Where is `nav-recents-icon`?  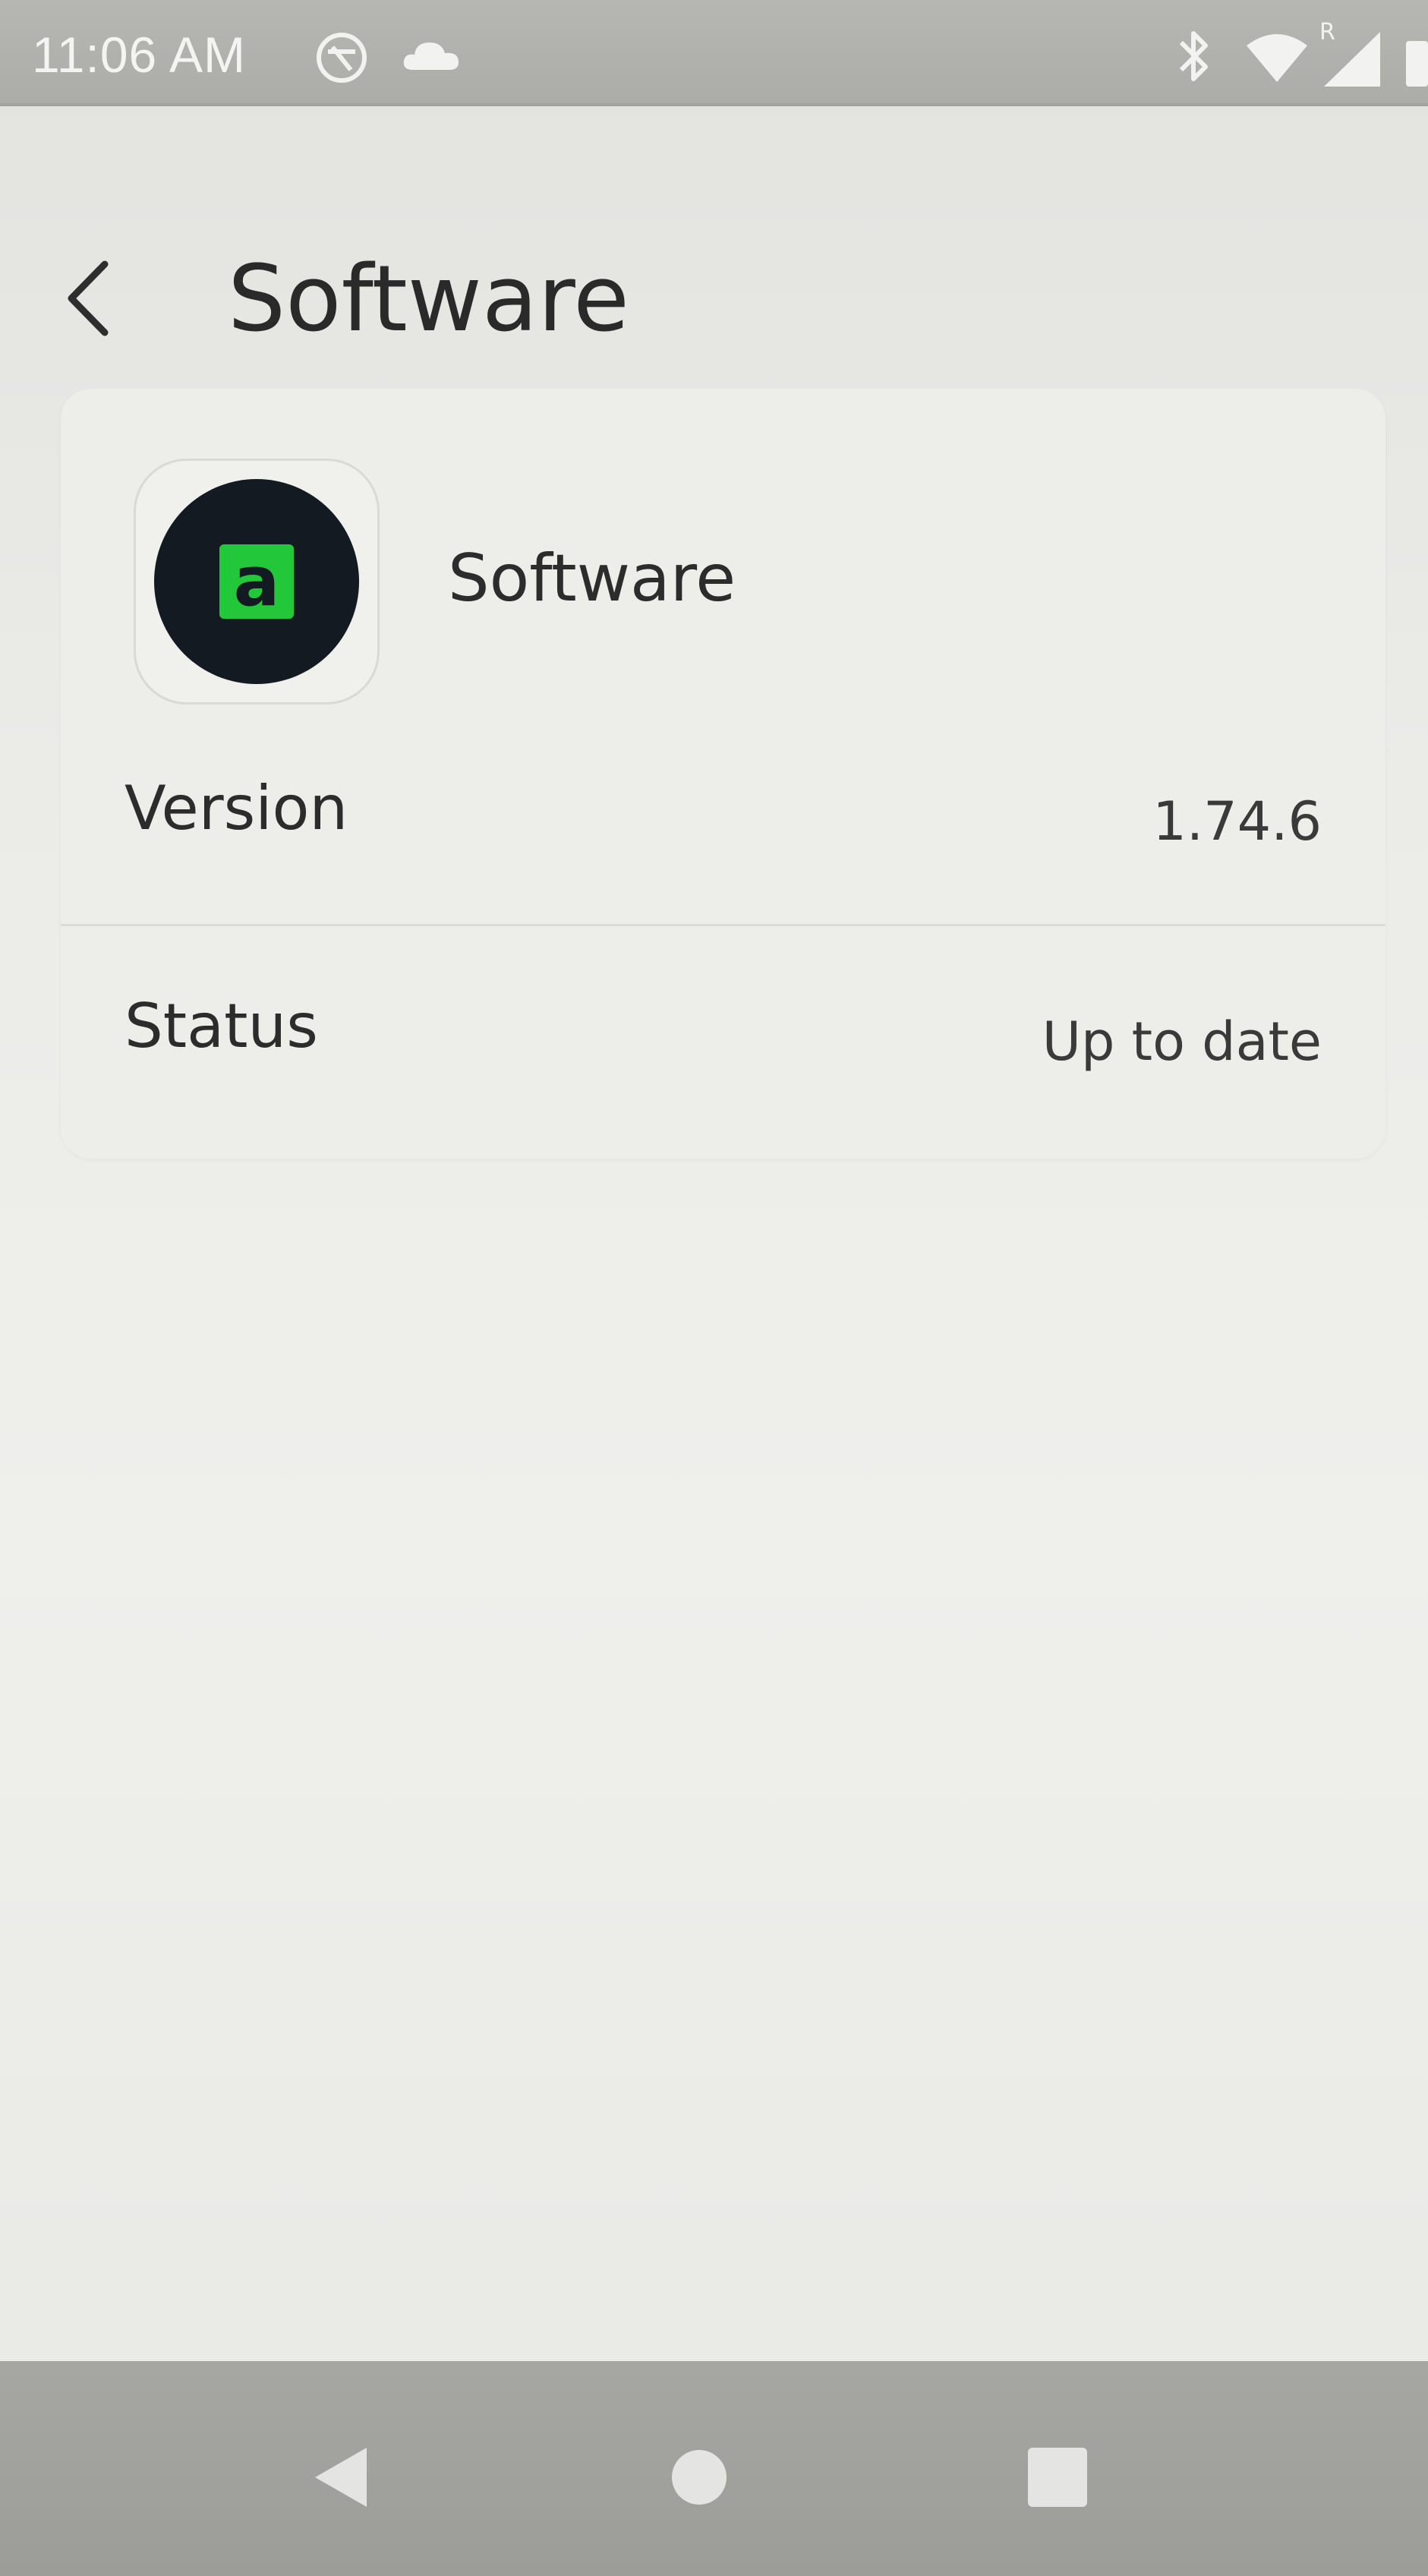
nav-recents-icon is located at coordinates (1057, 2478).